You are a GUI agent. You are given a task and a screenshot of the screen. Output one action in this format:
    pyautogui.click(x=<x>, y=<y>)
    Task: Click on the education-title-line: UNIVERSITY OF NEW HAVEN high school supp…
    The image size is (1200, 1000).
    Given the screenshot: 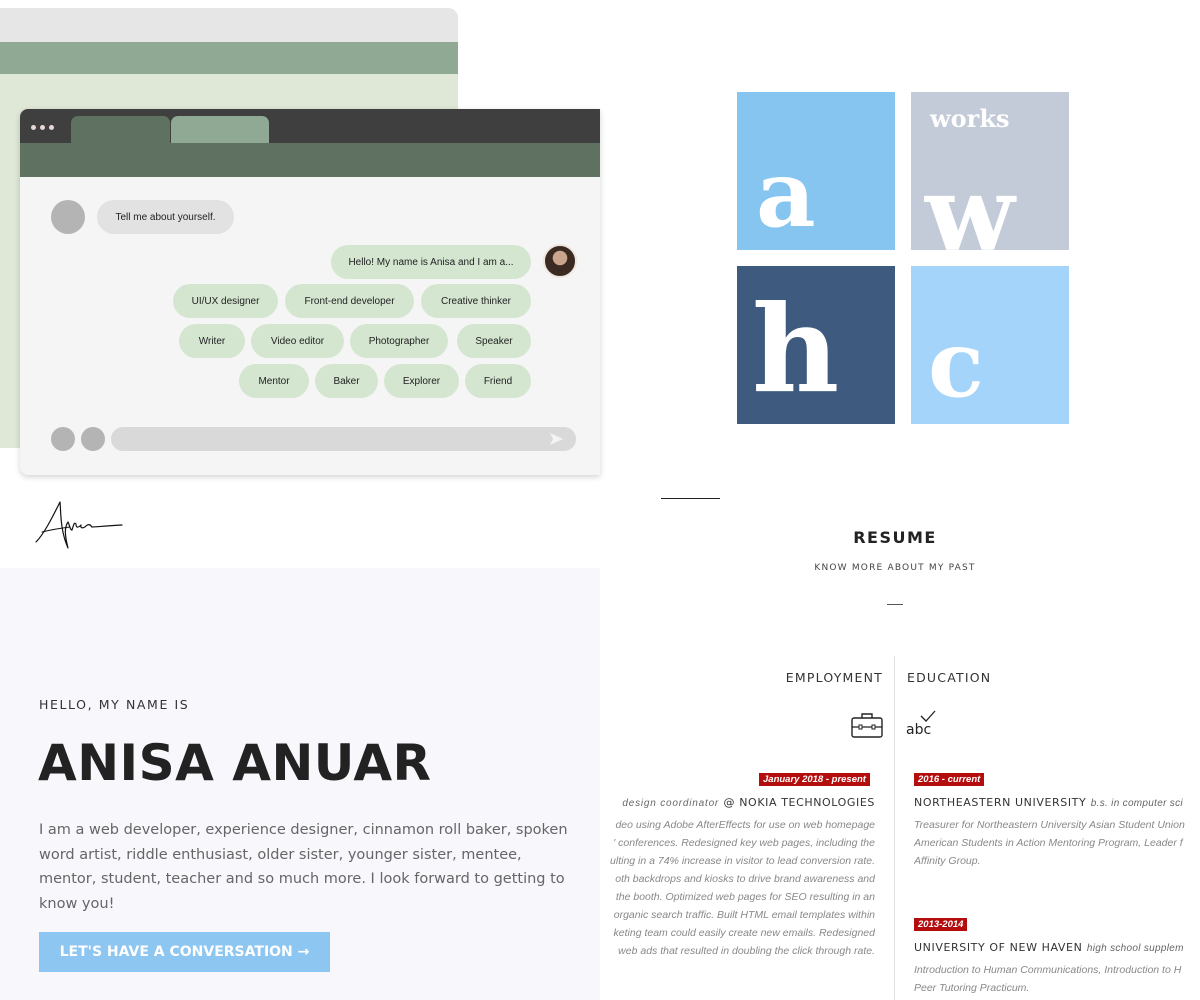 What is the action you would take?
    pyautogui.click(x=1049, y=947)
    